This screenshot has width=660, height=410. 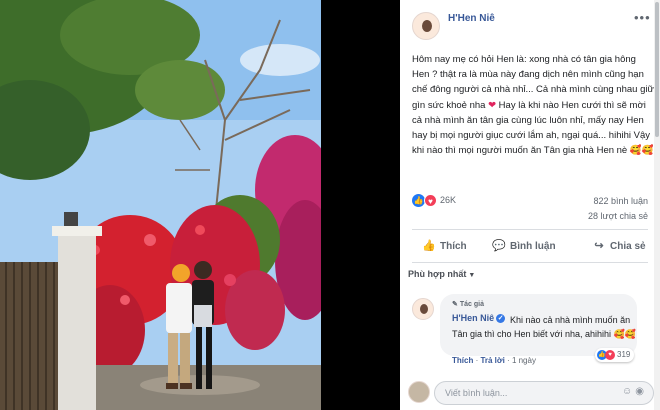 I want to click on scrollbar-thumb, so click(x=657, y=69).